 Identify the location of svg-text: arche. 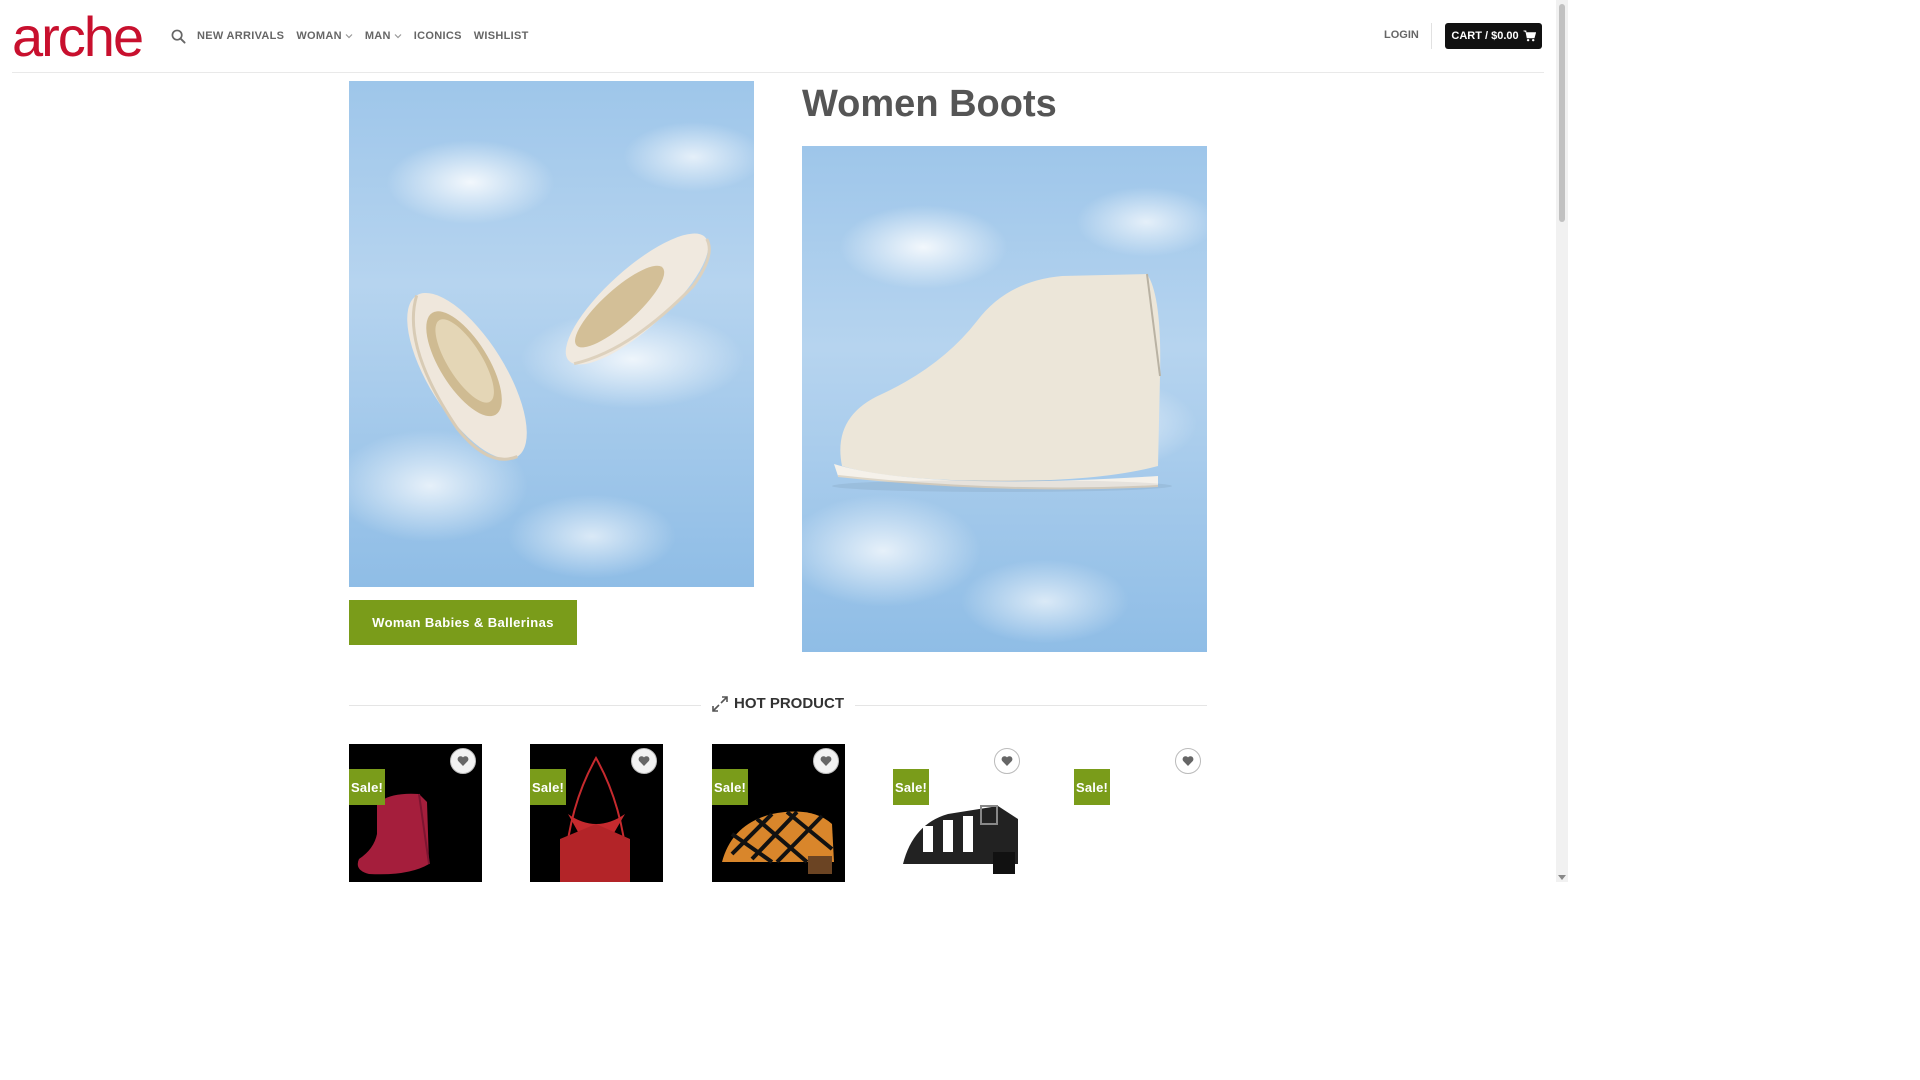
(77, 37).